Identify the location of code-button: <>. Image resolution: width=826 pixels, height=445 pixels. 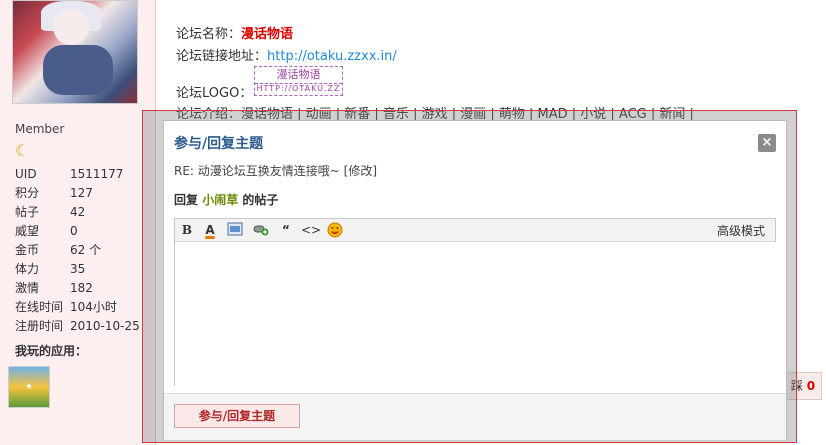
(311, 230).